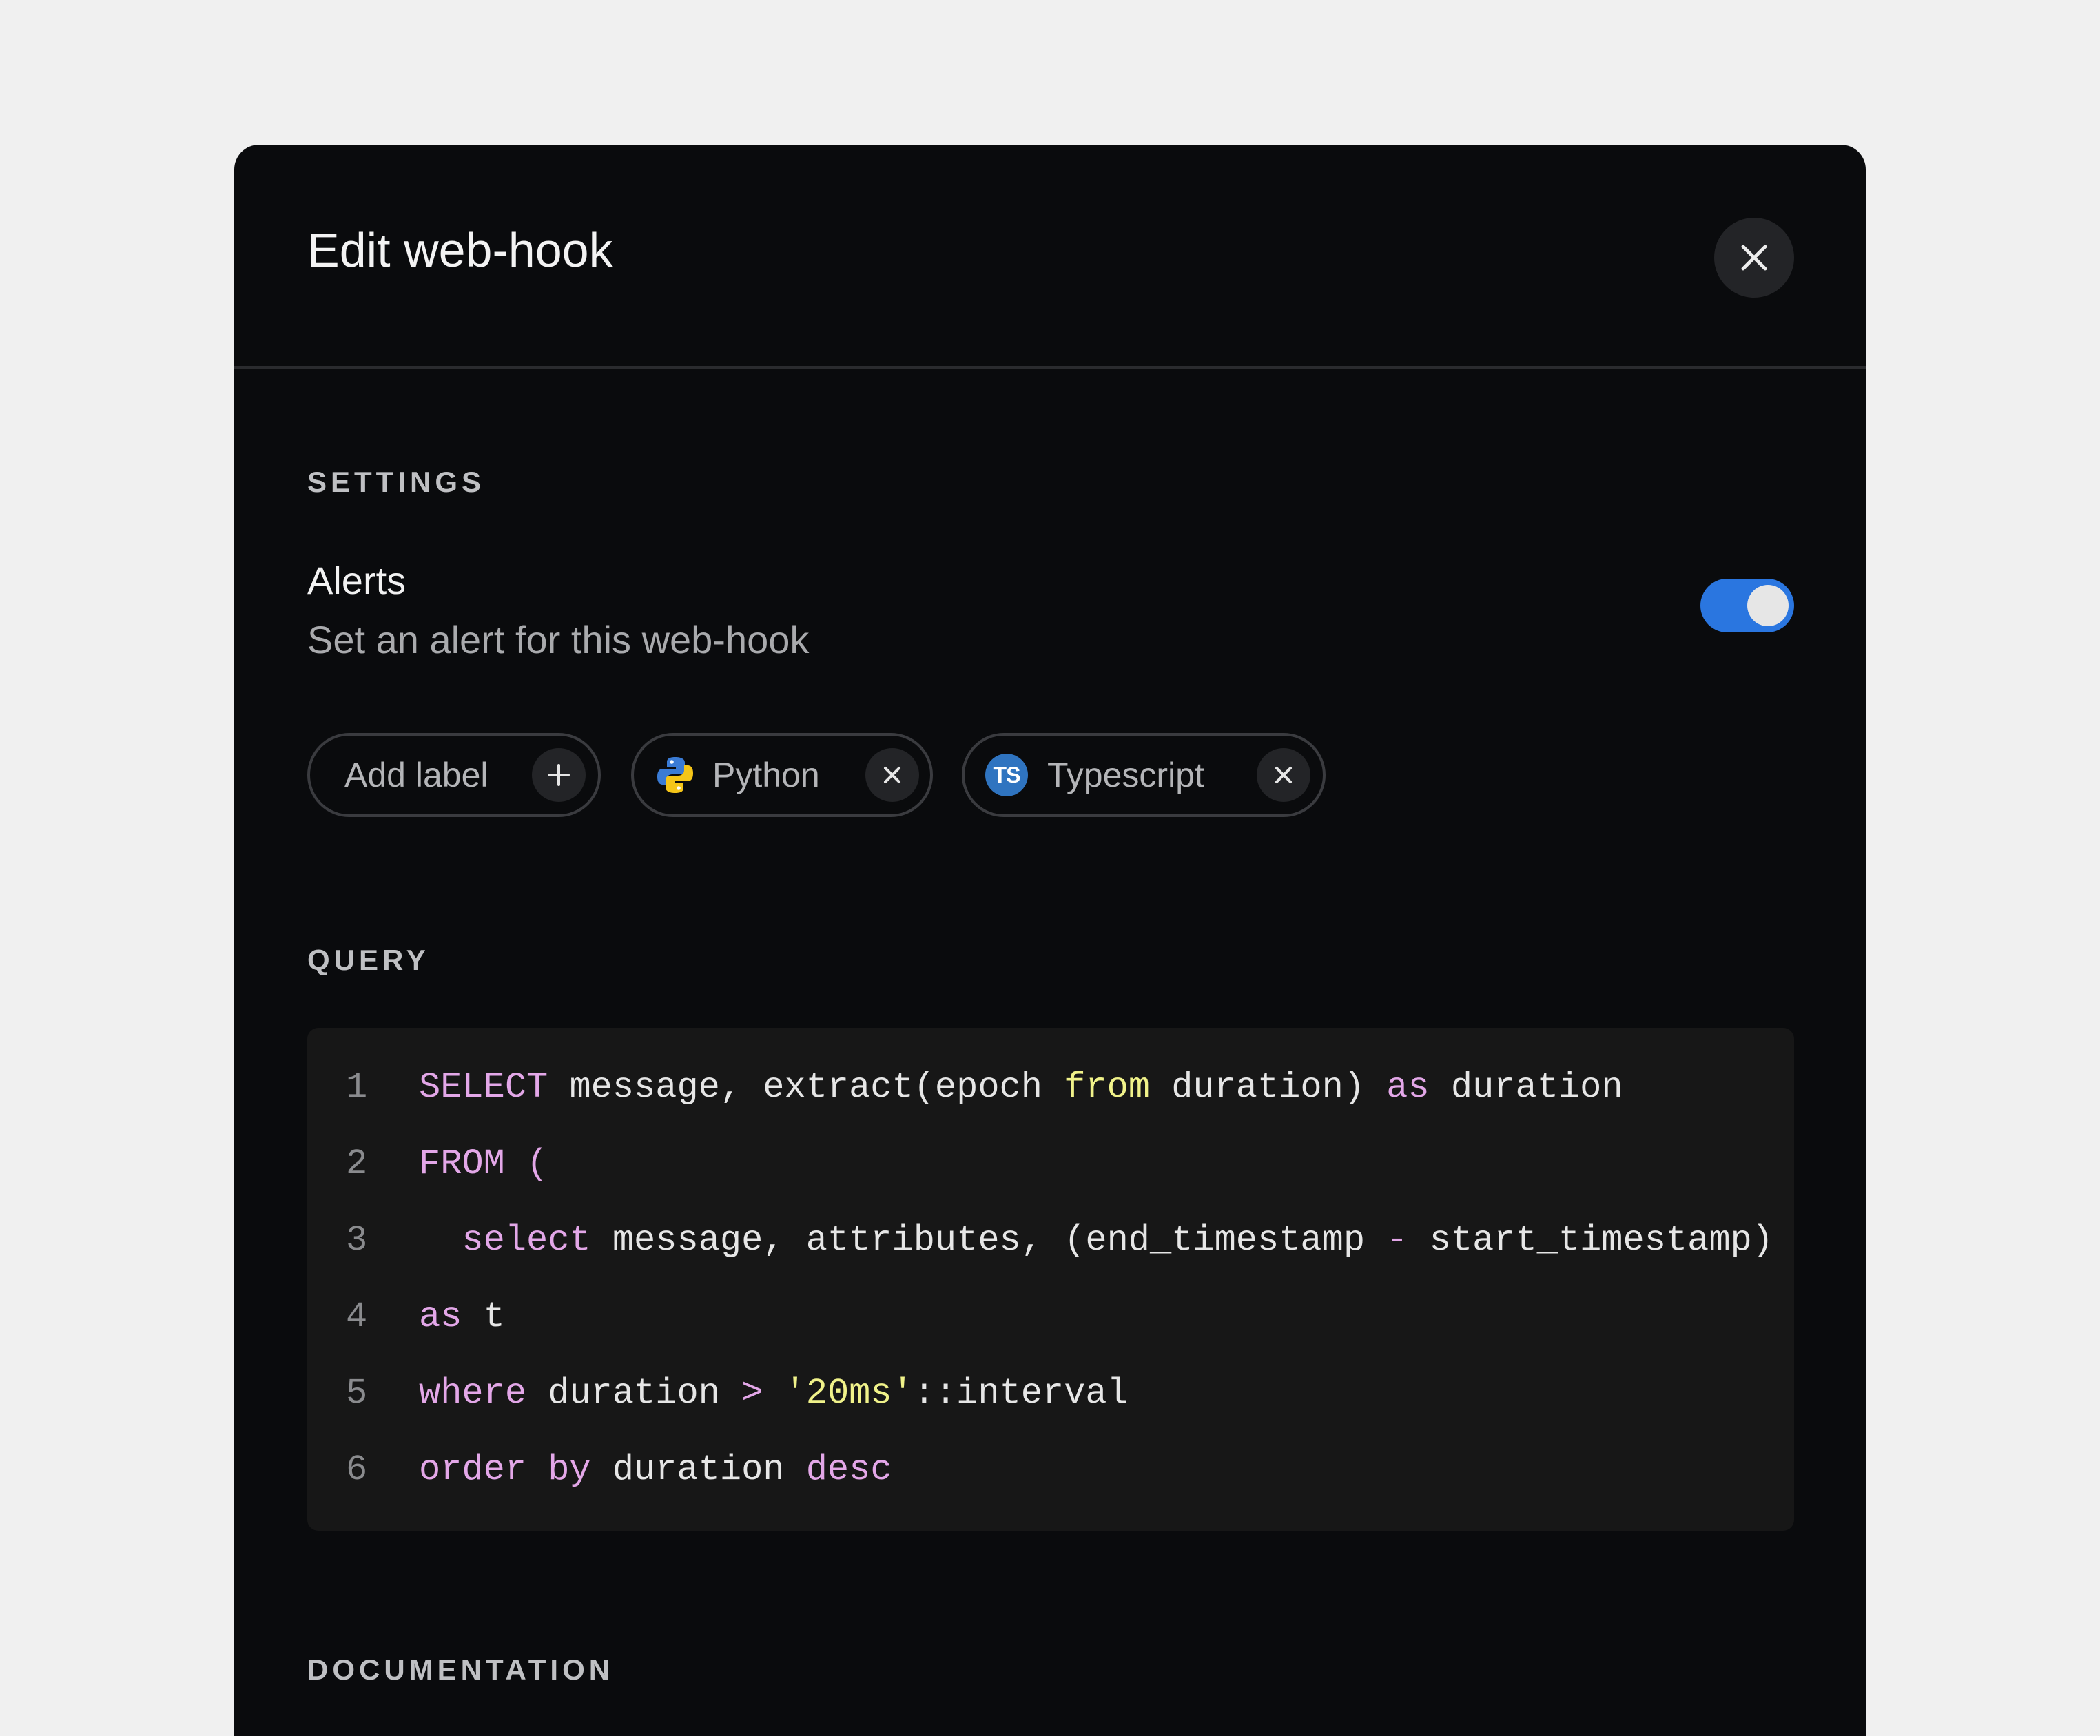  Describe the element at coordinates (849, 1393) in the screenshot. I see `code-token: '20ms'` at that location.